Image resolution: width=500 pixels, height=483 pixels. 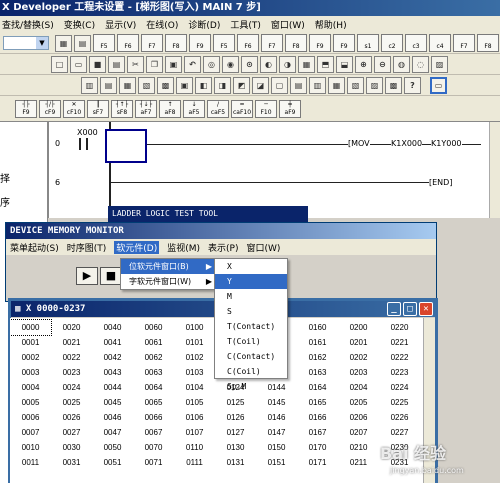 I want to click on device-cell: 0025, so click(x=71, y=402).